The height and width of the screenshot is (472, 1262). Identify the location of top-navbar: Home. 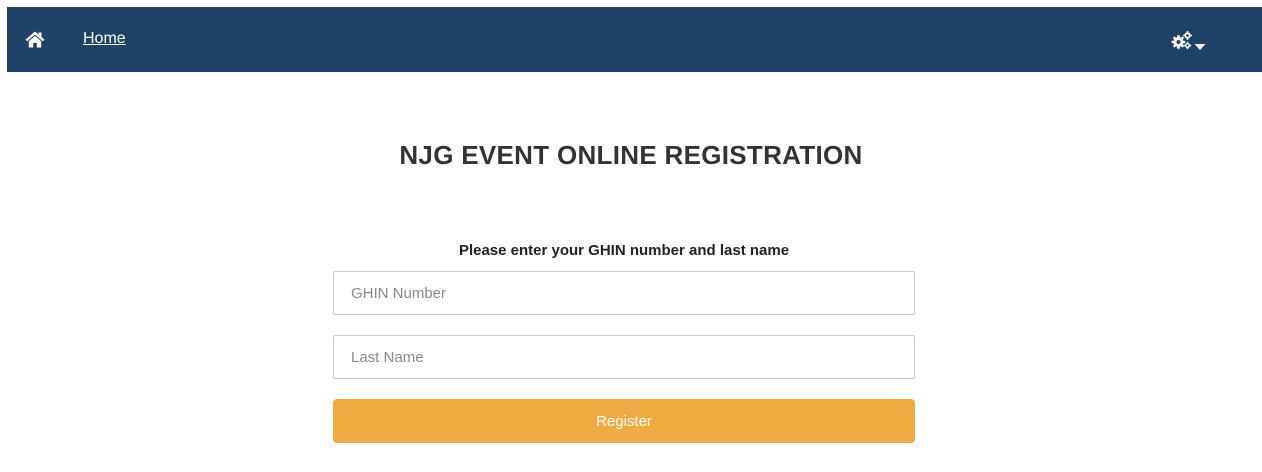
(634, 39).